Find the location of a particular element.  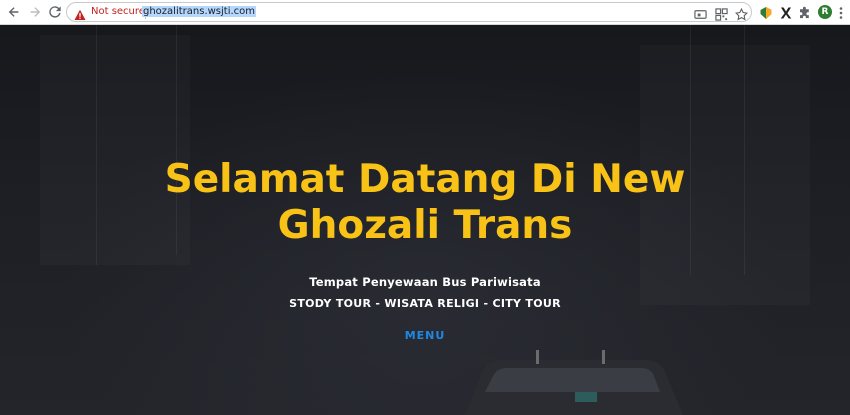

cast-icon is located at coordinates (700, 12).